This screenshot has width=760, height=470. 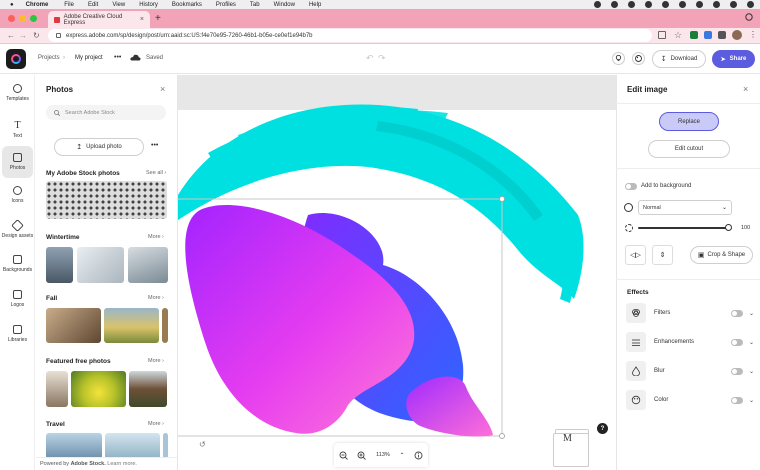 I want to click on menu-tab: Tab, so click(x=255, y=5).